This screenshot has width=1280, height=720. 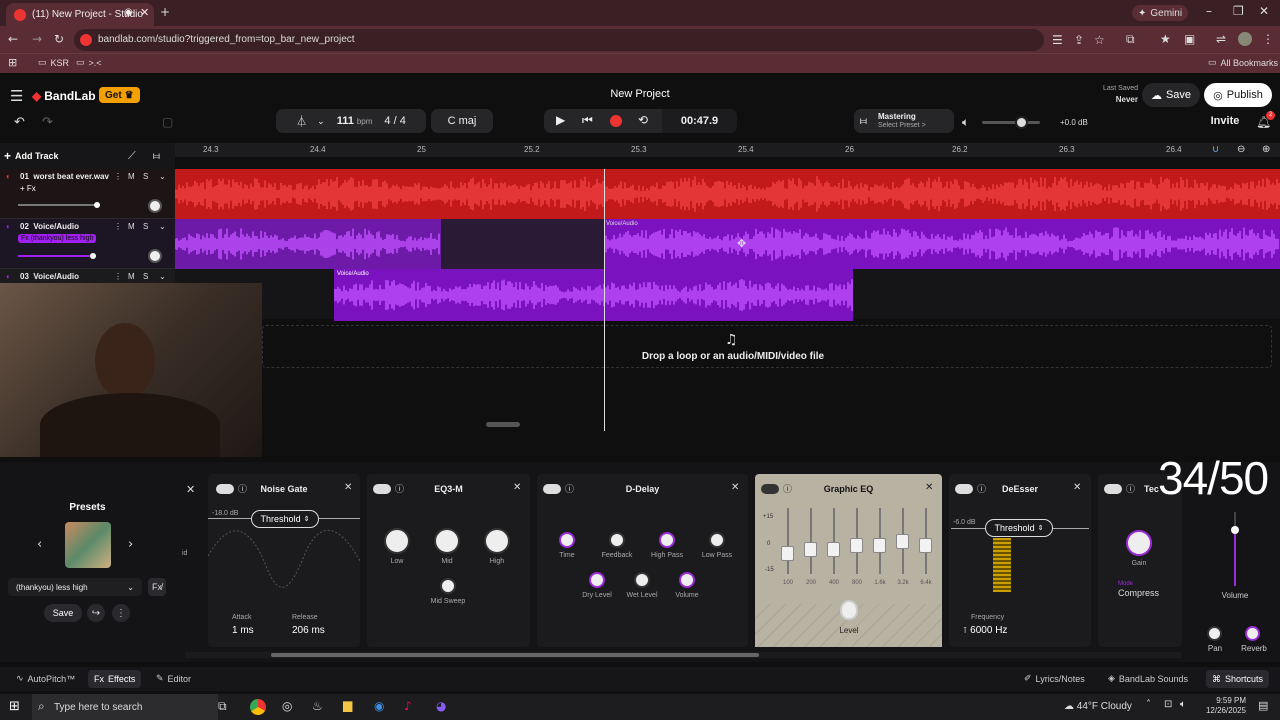 I want to click on remove-fx-button: Fx̸, so click(x=157, y=587).